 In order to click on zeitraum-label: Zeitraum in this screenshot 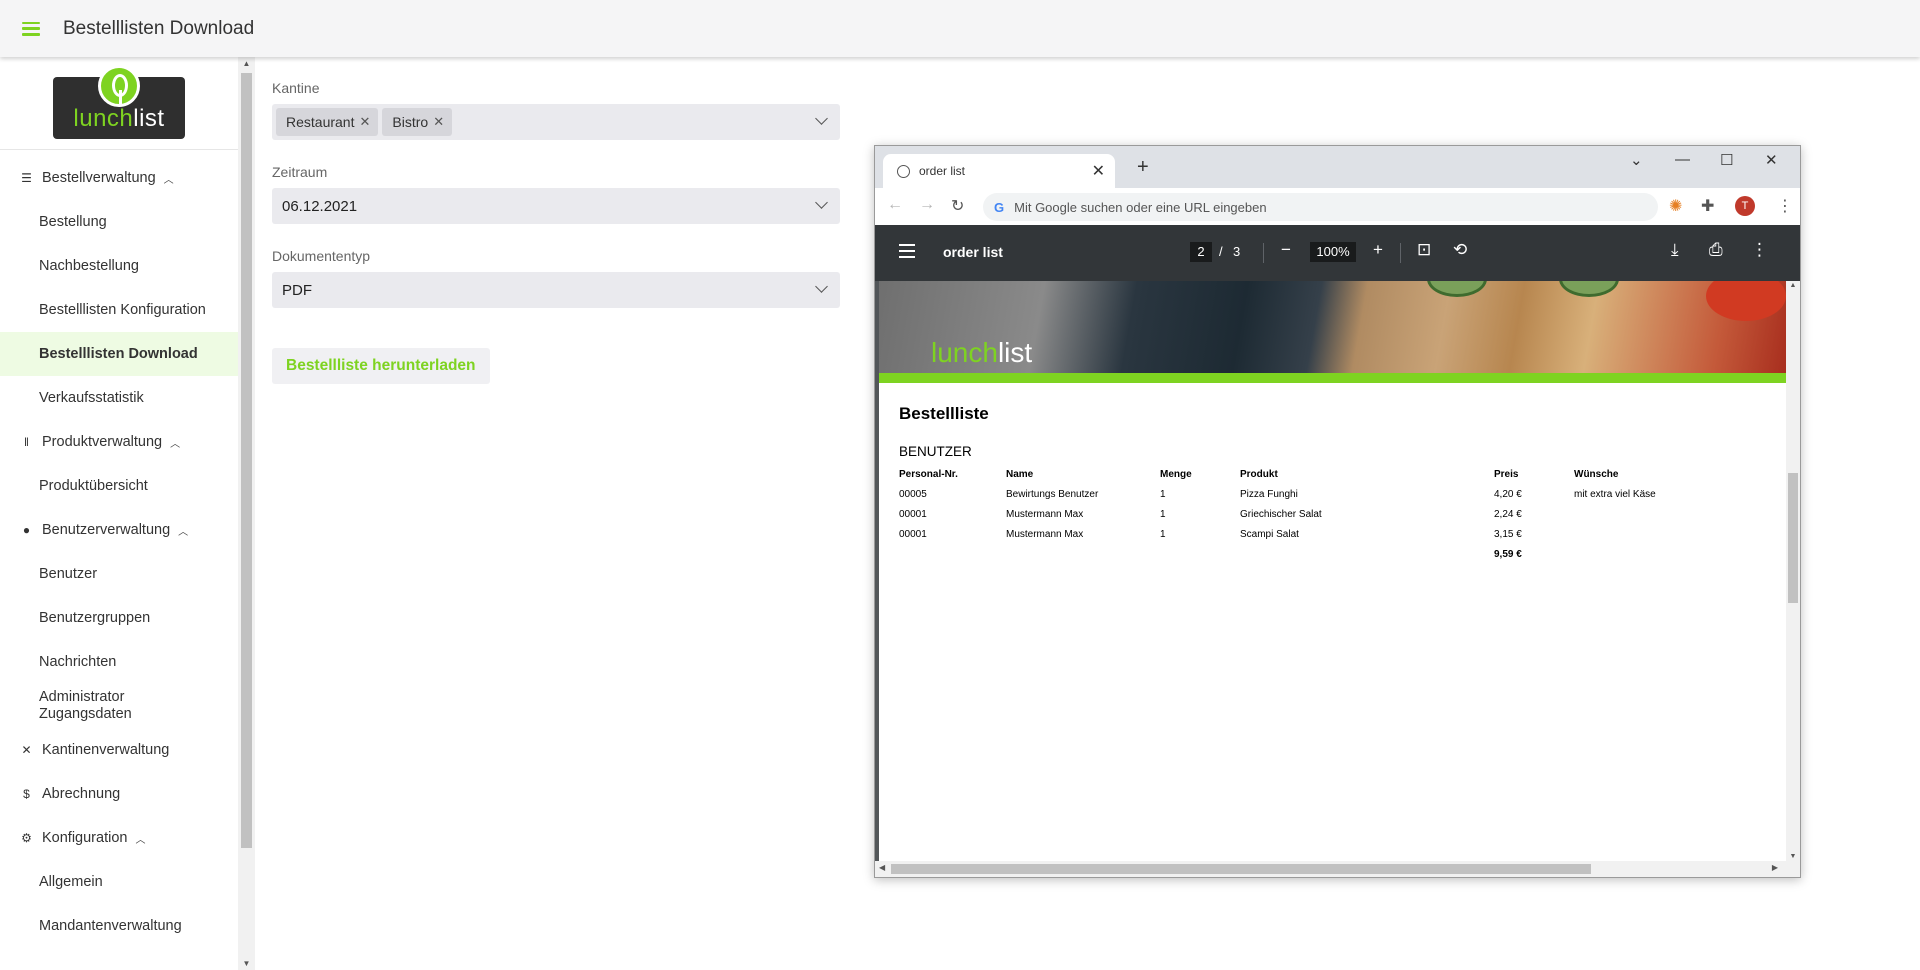, I will do `click(300, 172)`.